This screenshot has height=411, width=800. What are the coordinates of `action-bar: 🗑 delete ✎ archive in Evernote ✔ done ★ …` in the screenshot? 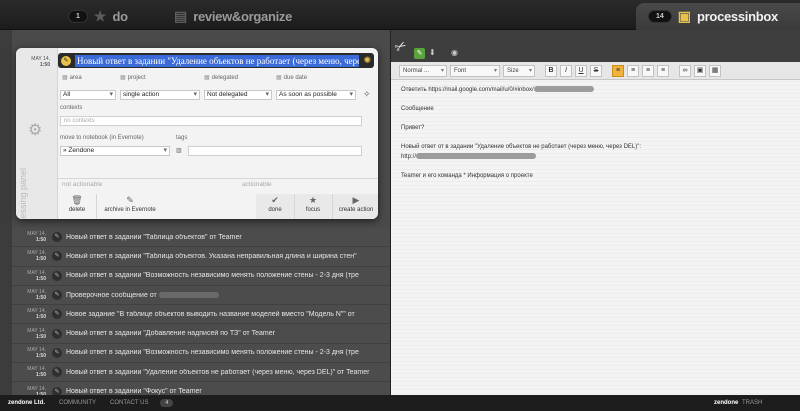 It's located at (218, 206).